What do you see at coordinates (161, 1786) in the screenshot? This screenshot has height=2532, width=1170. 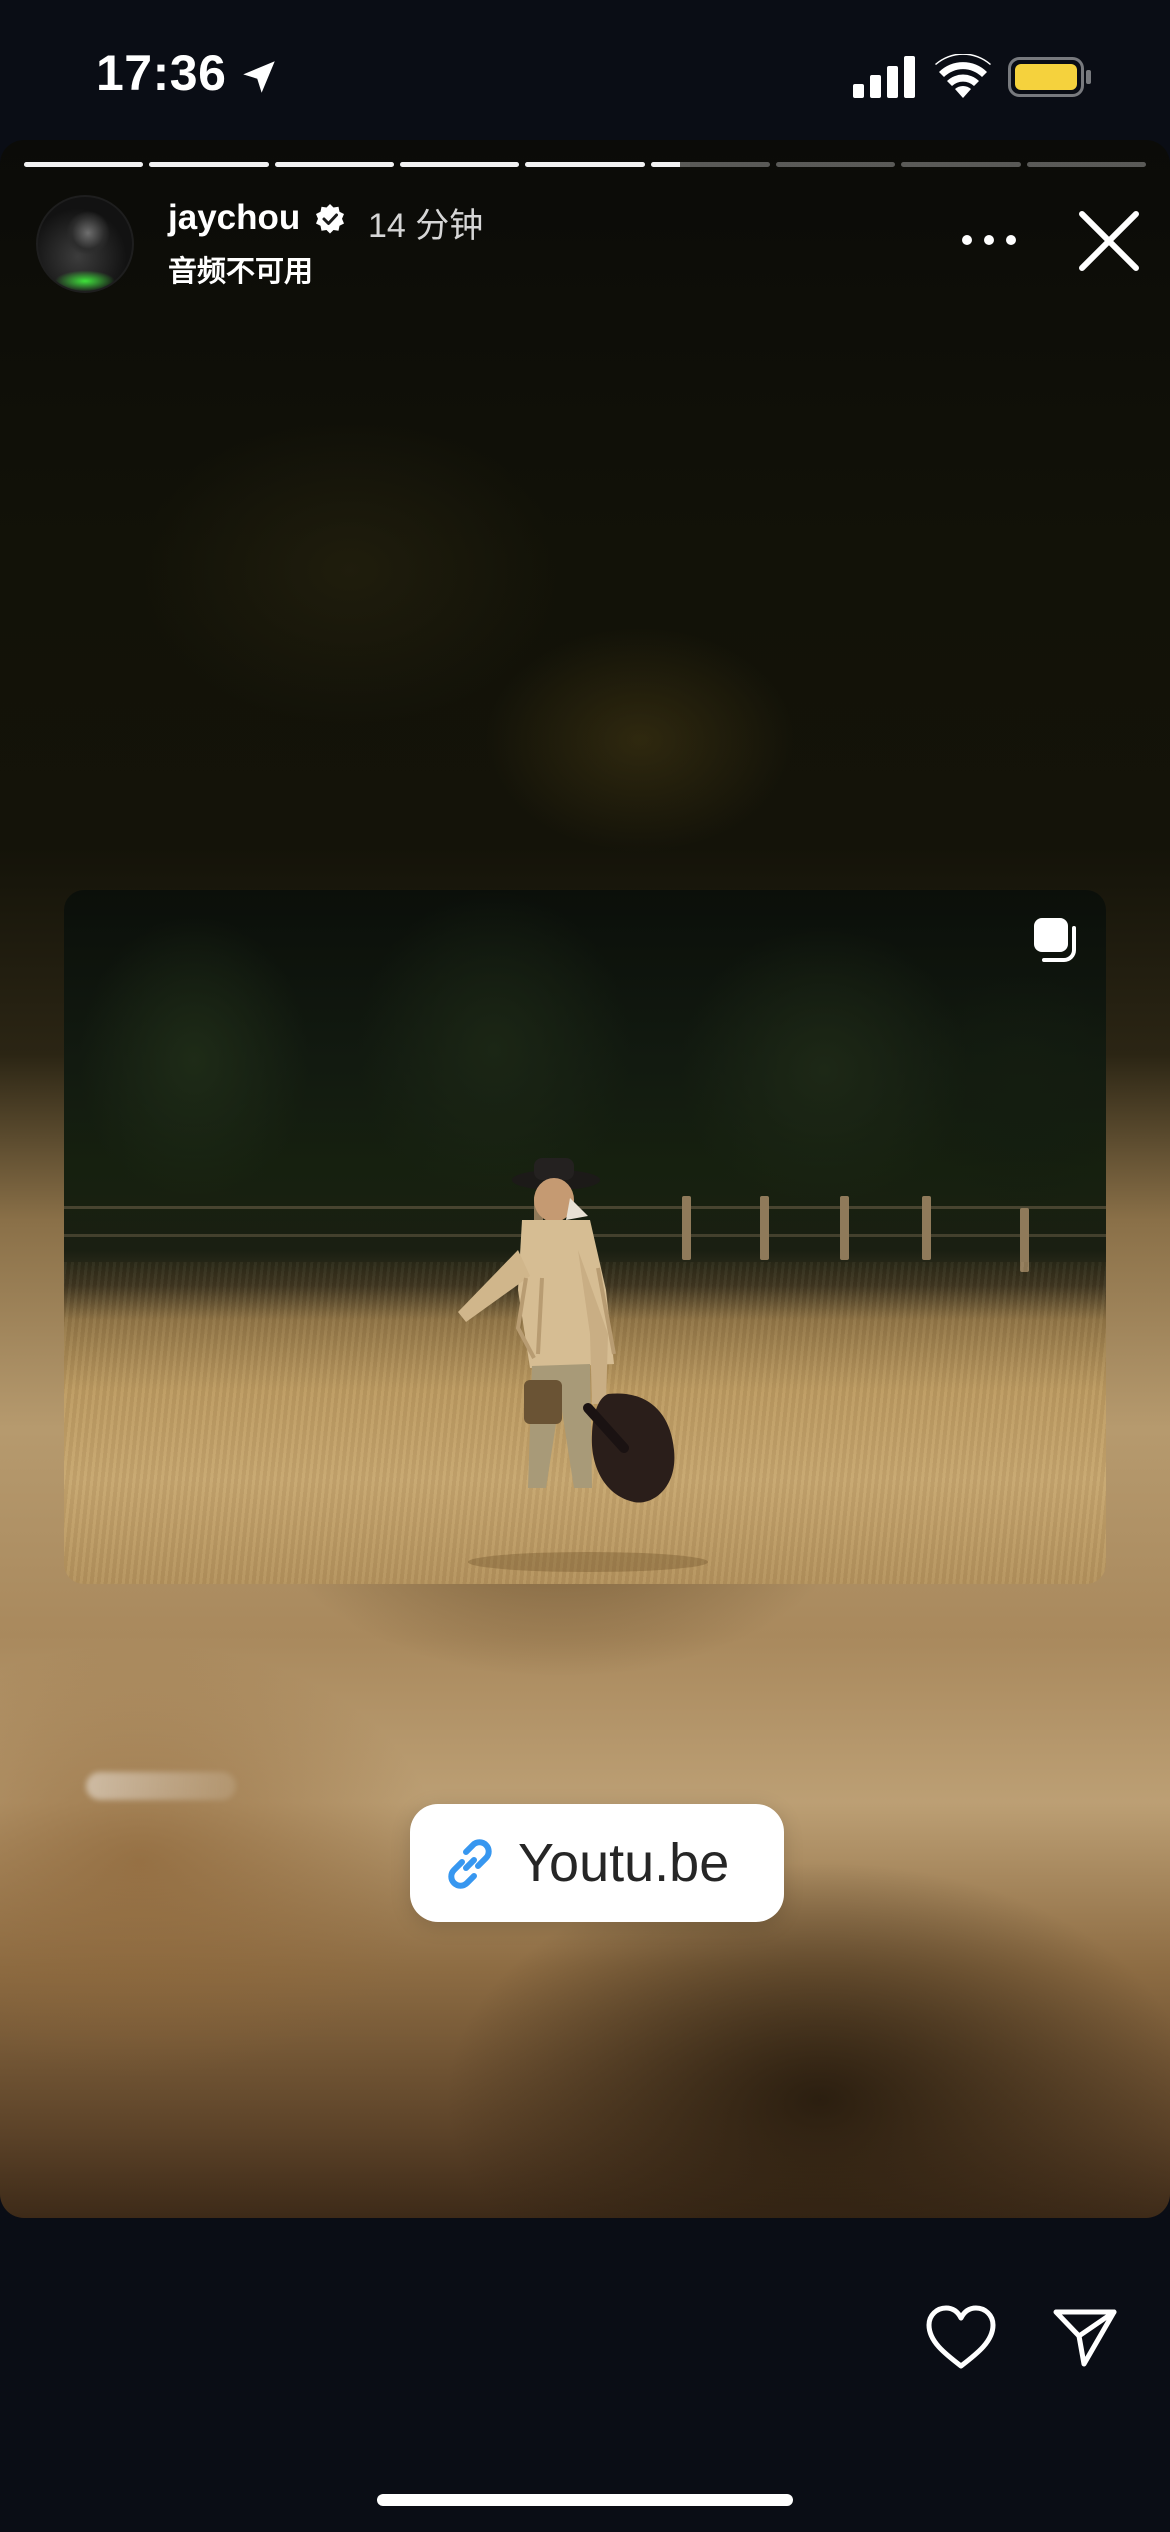 I see `blurred-mention-sticker` at bounding box center [161, 1786].